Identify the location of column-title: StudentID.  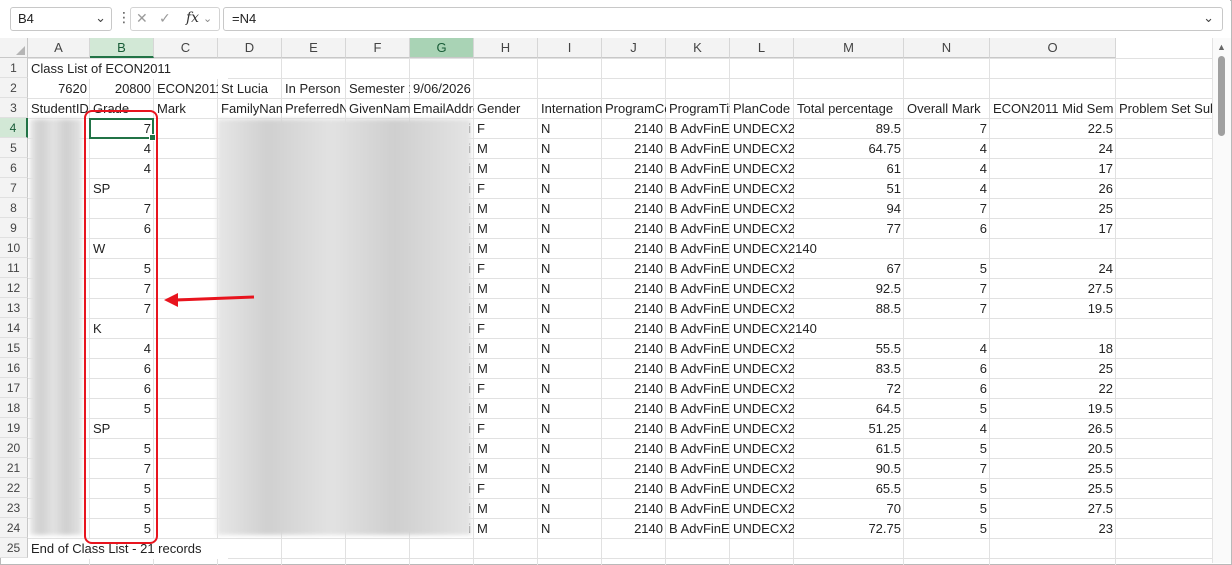
(59, 109).